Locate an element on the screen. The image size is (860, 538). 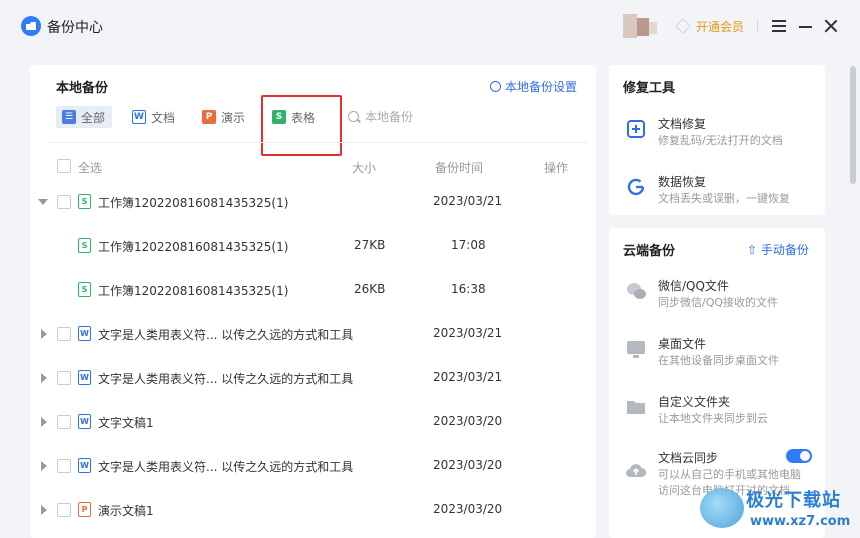
column-header-action: 操作 is located at coordinates (556, 168).